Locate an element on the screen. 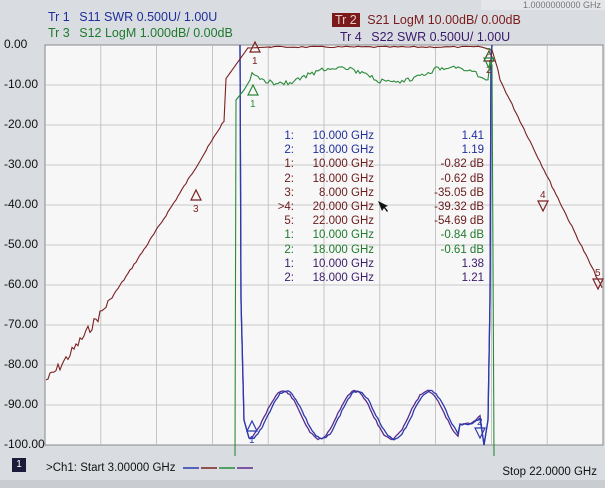 The height and width of the screenshot is (488, 605). marker-number-label: 4 is located at coordinates (543, 195).